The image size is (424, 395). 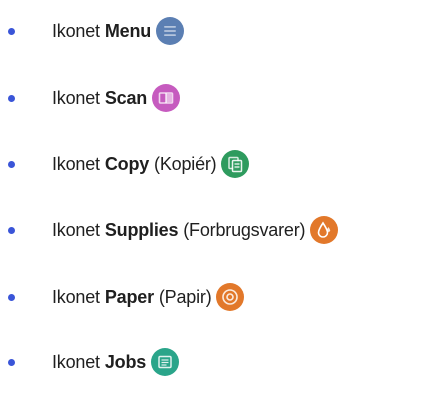 I want to click on list-item-text: Ikonet Jobs, so click(x=116, y=362).